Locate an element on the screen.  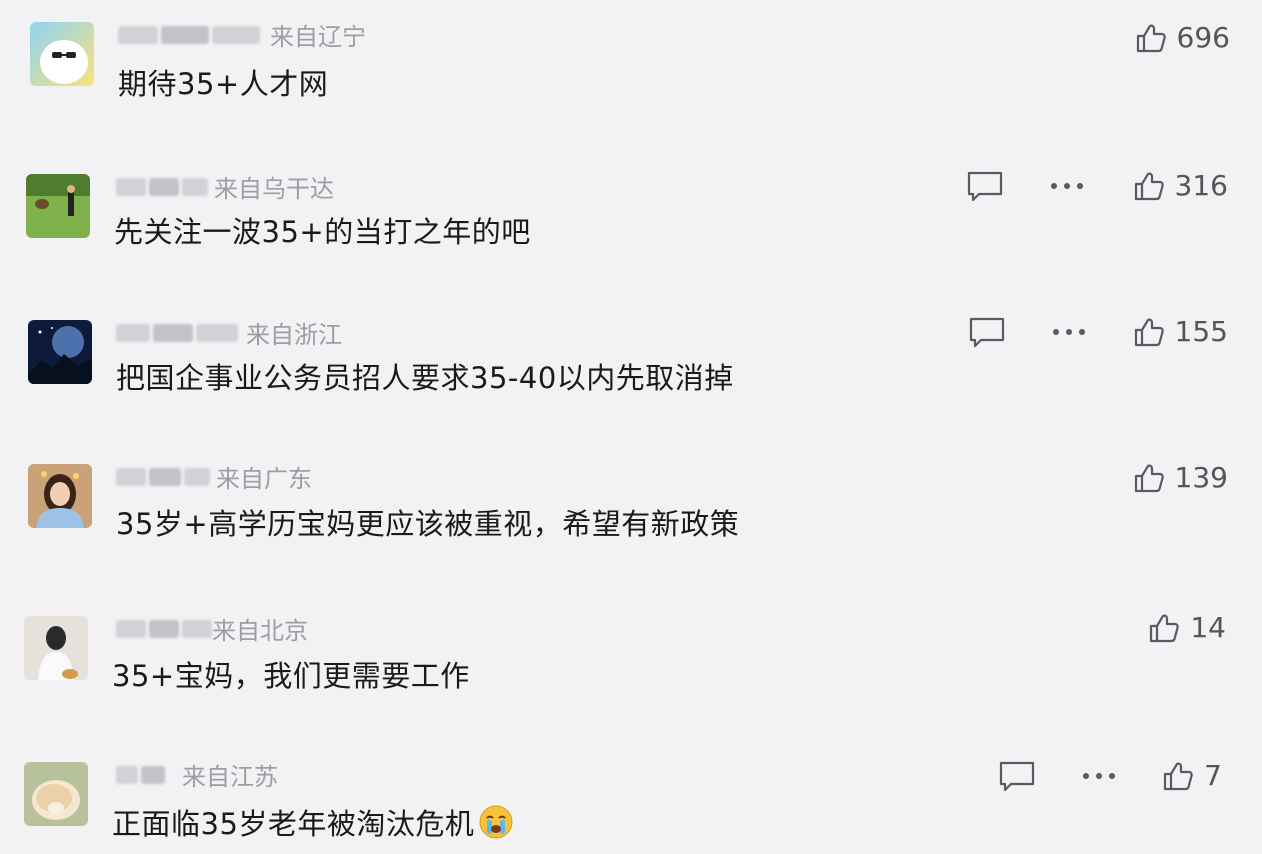
location-label: 来自江苏 is located at coordinates (230, 777).